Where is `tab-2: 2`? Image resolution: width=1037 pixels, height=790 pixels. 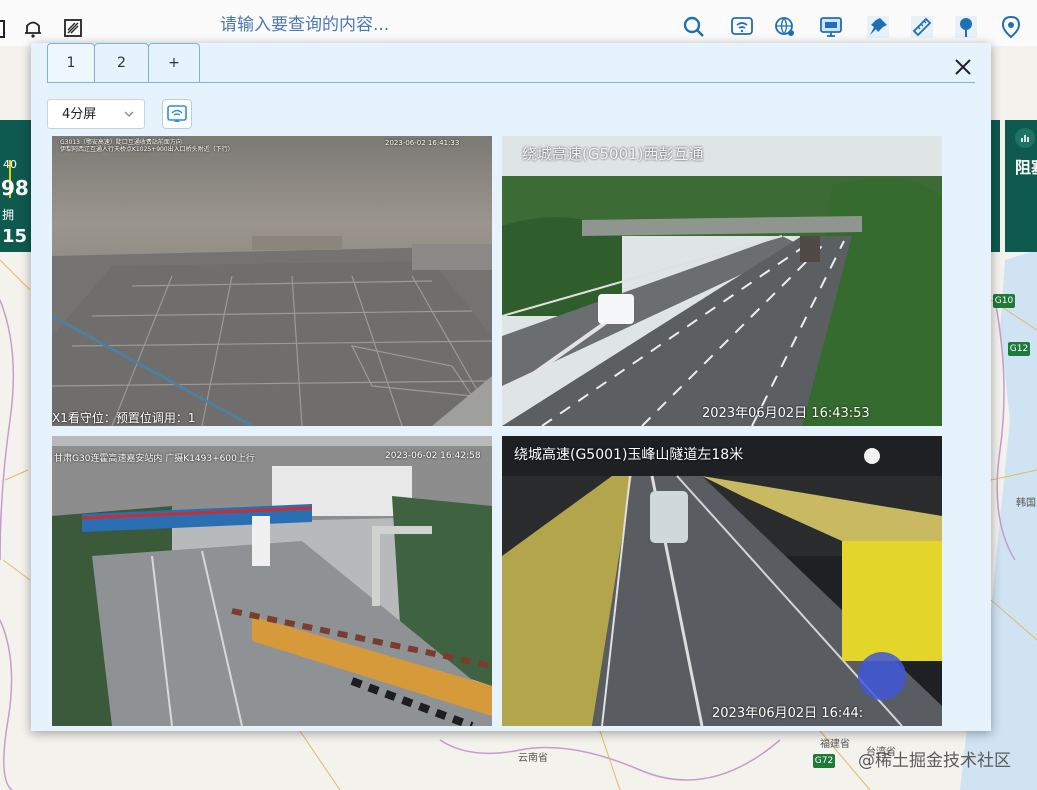
tab-2: 2 is located at coordinates (121, 62).